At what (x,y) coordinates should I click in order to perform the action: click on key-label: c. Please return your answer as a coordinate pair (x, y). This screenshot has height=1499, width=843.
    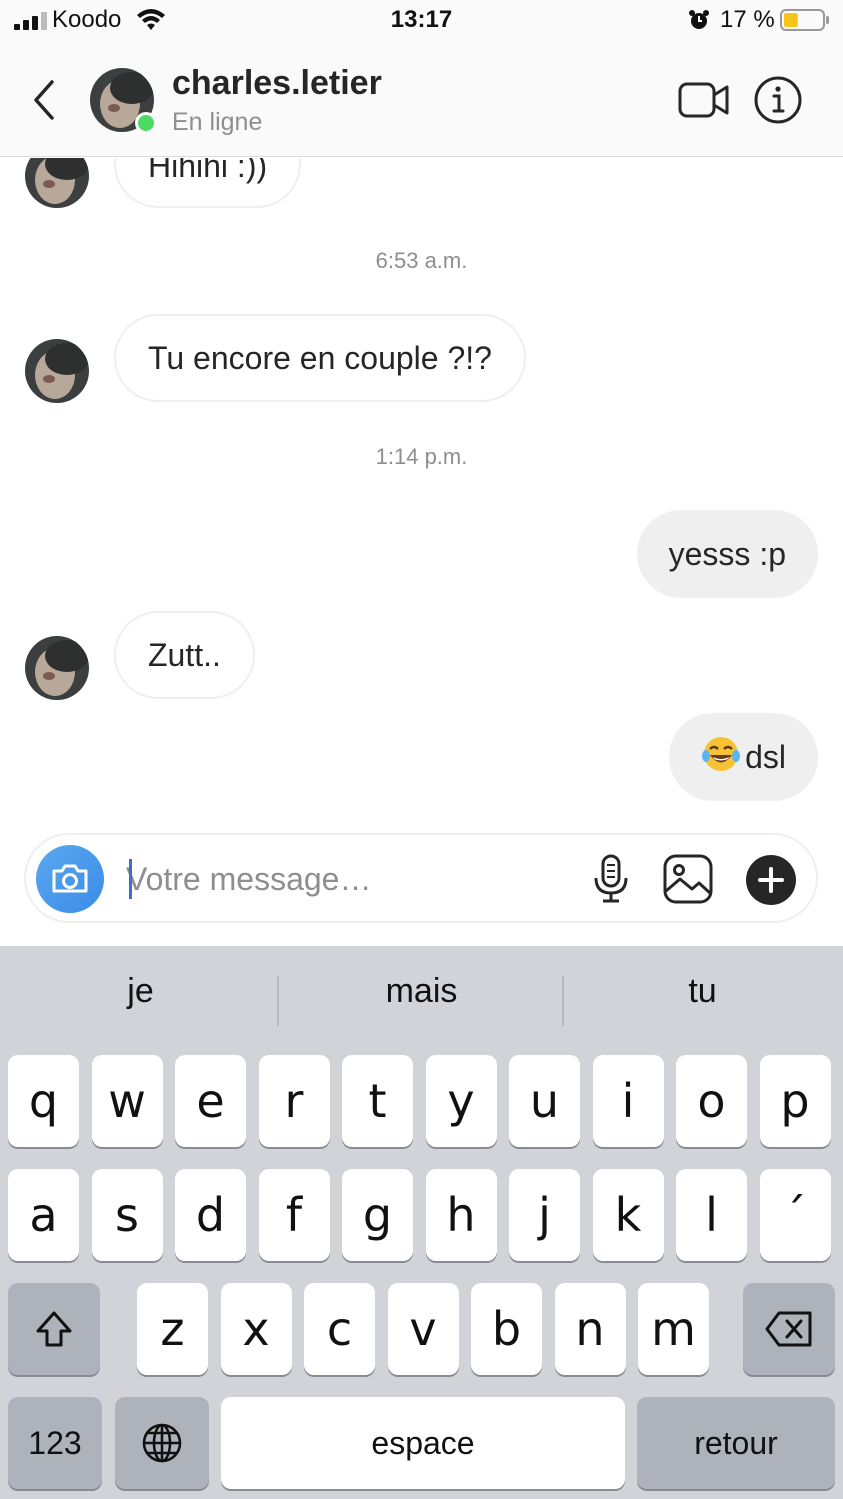
    Looking at the image, I should click on (339, 1329).